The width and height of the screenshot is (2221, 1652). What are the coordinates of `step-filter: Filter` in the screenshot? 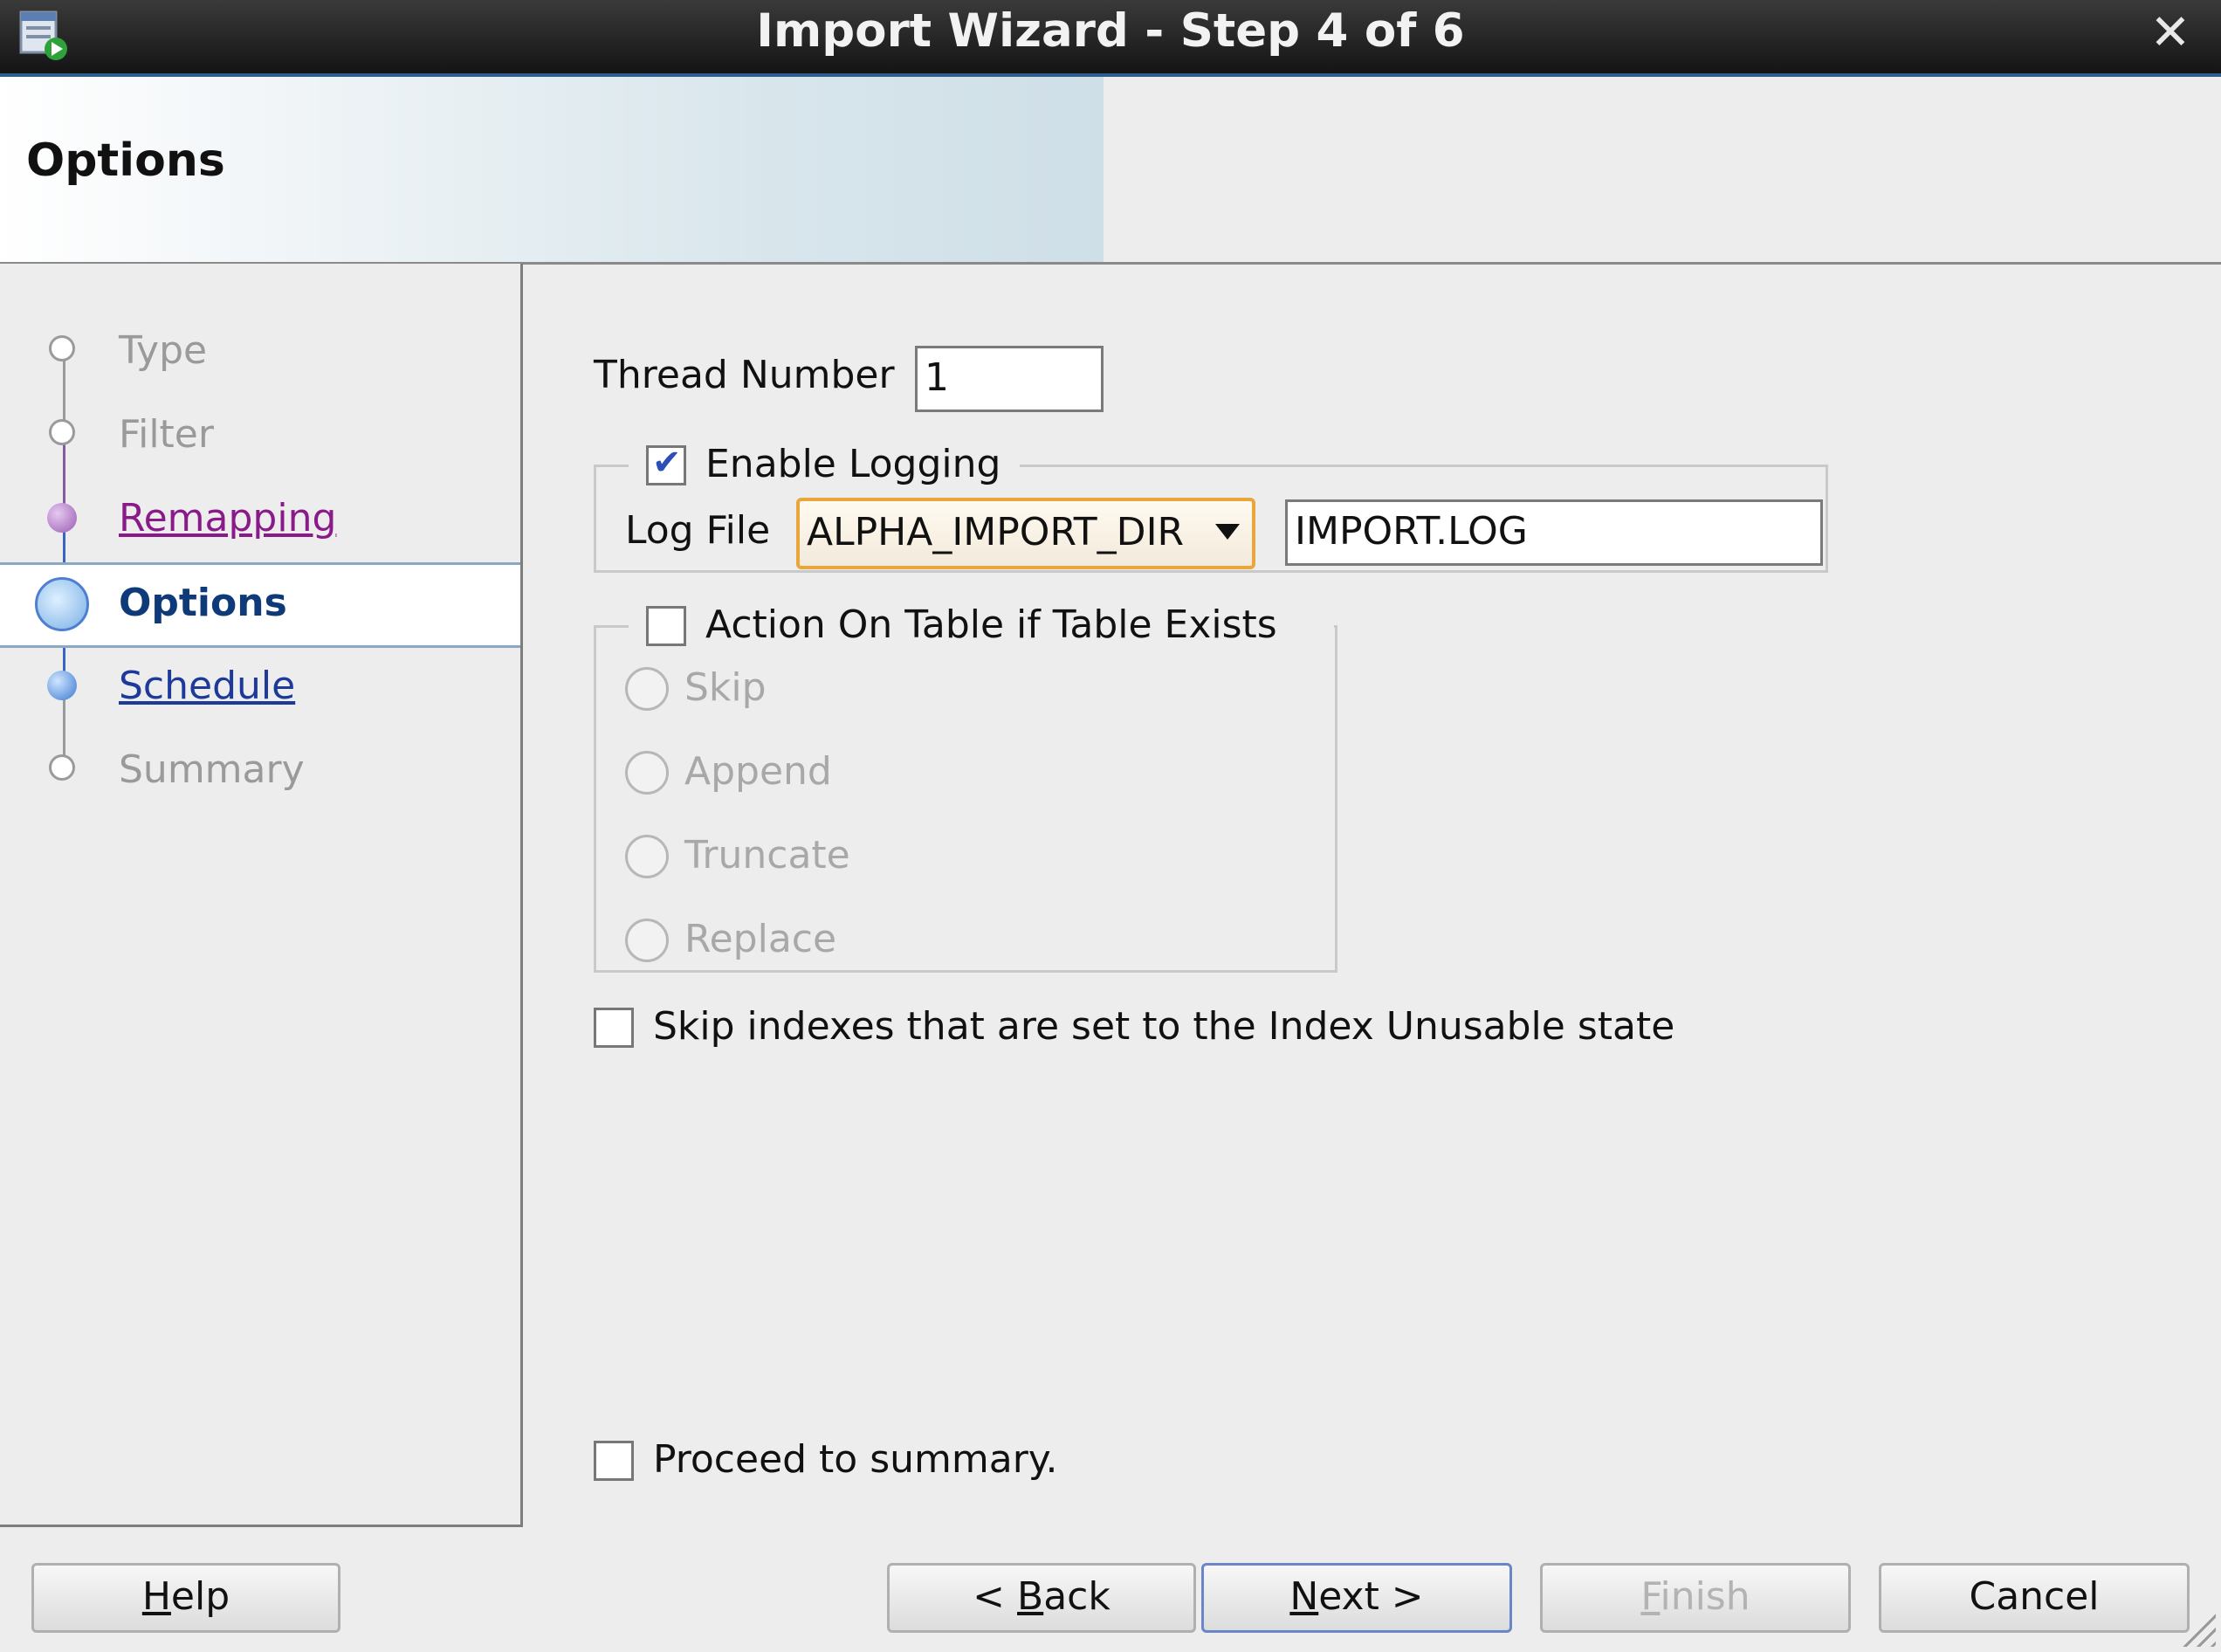 It's located at (260, 436).